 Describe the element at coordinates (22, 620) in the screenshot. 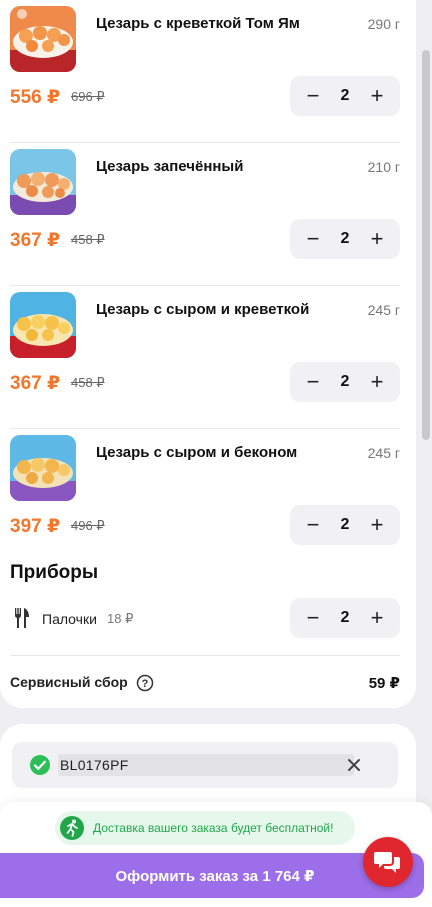

I see `fork-knife-icon` at that location.